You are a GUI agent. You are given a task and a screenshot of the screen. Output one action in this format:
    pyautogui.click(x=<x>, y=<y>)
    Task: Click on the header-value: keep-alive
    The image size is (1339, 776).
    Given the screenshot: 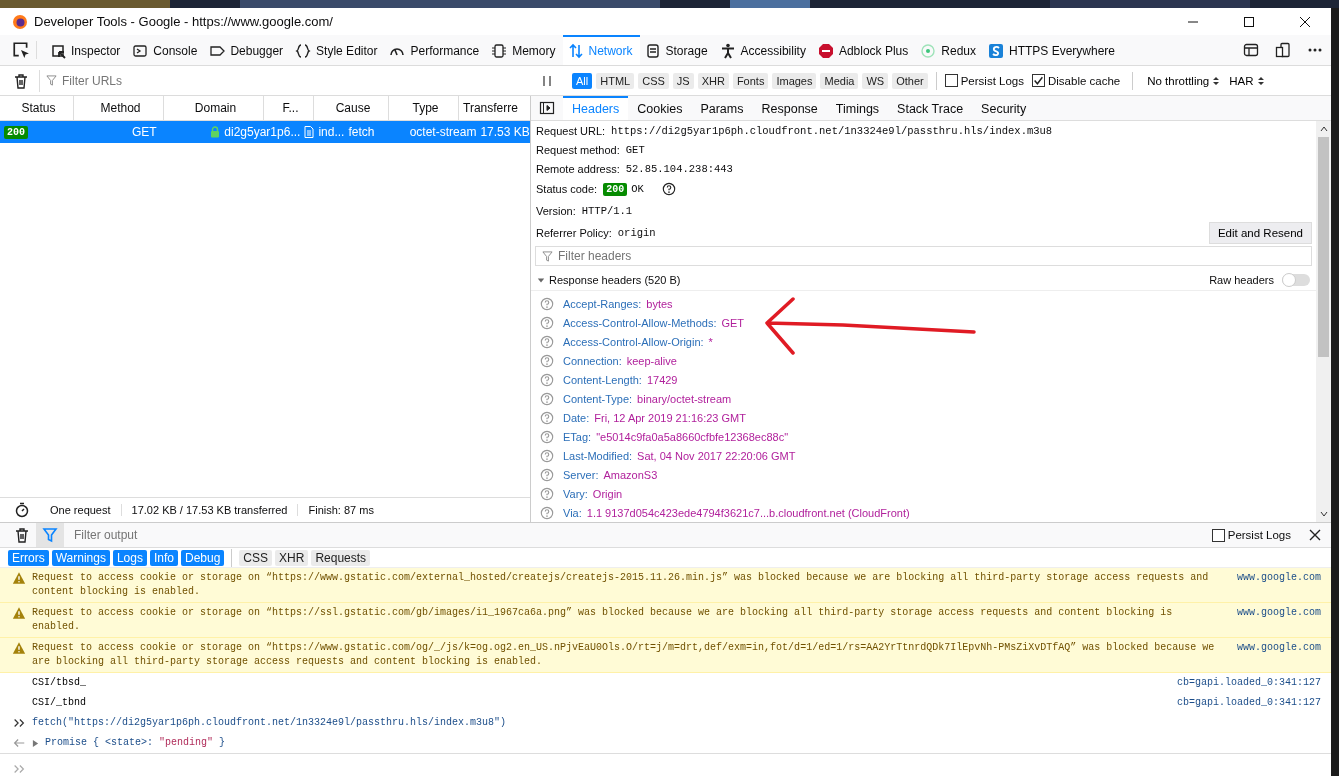 What is the action you would take?
    pyautogui.click(x=651, y=360)
    